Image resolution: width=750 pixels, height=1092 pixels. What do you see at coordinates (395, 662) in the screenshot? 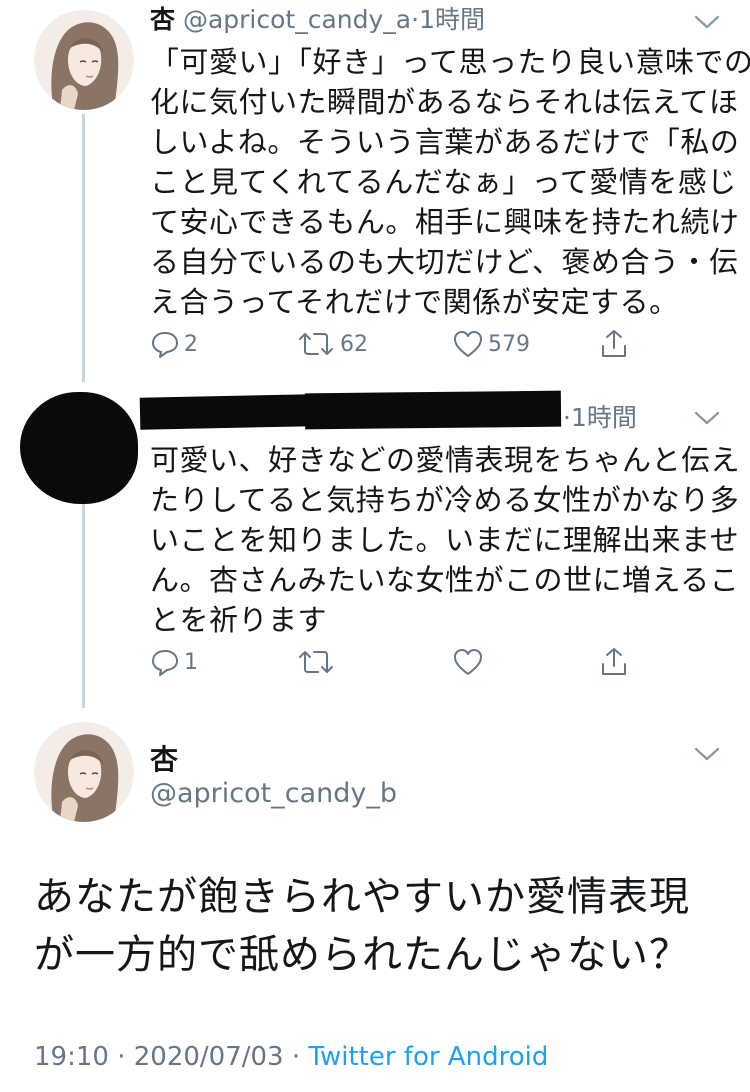
I see `tweet-actions: 1` at bounding box center [395, 662].